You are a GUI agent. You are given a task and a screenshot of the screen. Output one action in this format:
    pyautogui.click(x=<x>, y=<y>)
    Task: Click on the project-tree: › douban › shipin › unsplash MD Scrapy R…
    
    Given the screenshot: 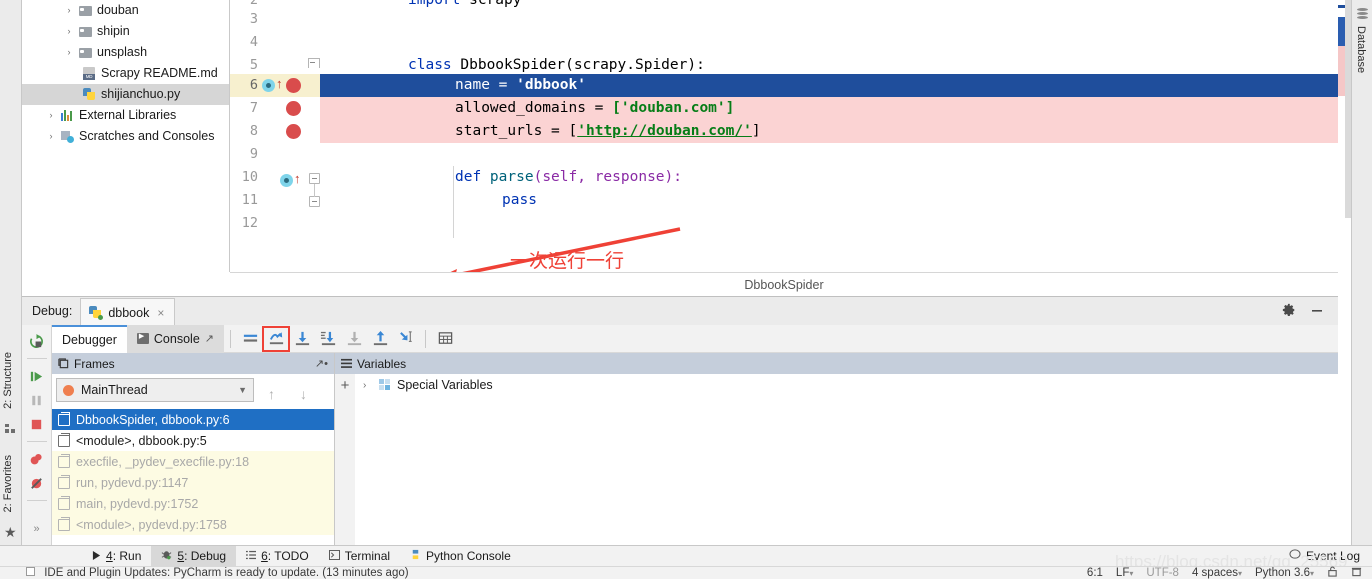 What is the action you would take?
    pyautogui.click(x=126, y=136)
    